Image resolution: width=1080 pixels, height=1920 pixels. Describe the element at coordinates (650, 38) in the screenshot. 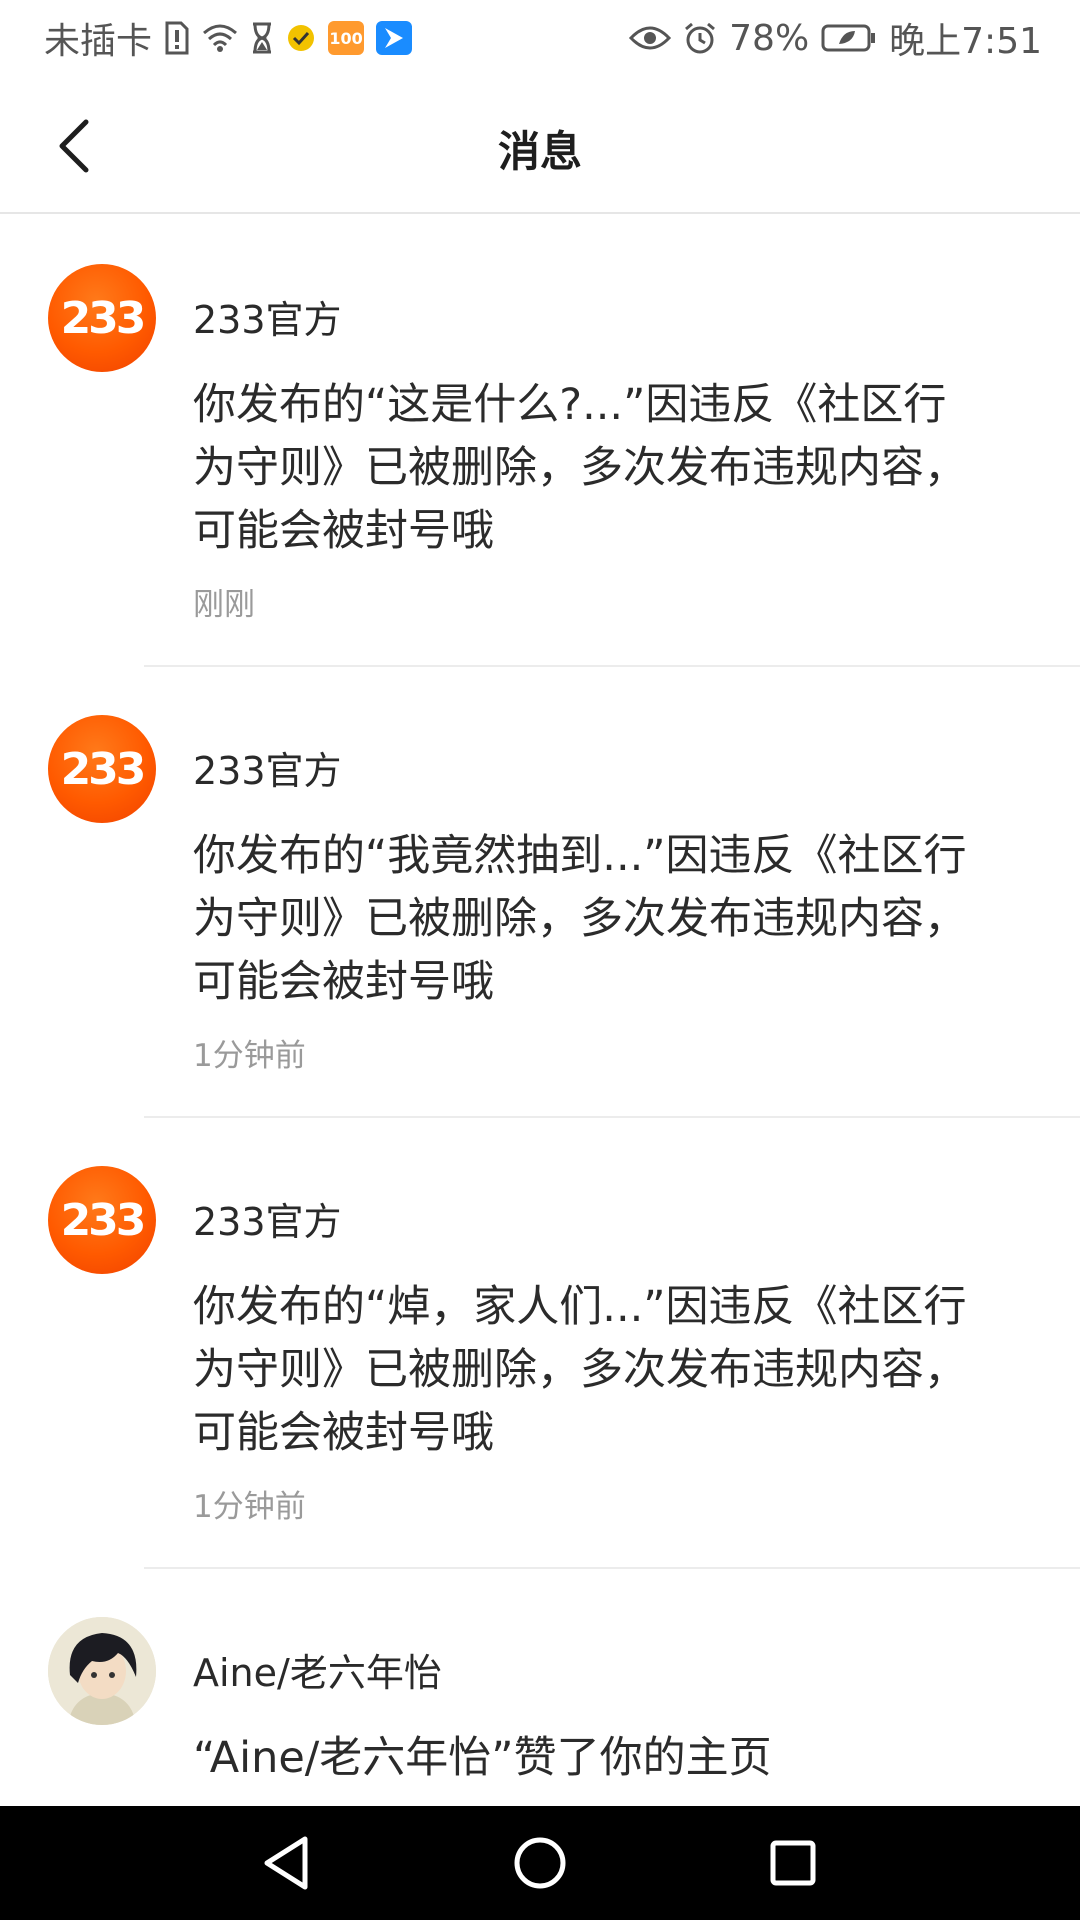

I see `eye-icon` at that location.